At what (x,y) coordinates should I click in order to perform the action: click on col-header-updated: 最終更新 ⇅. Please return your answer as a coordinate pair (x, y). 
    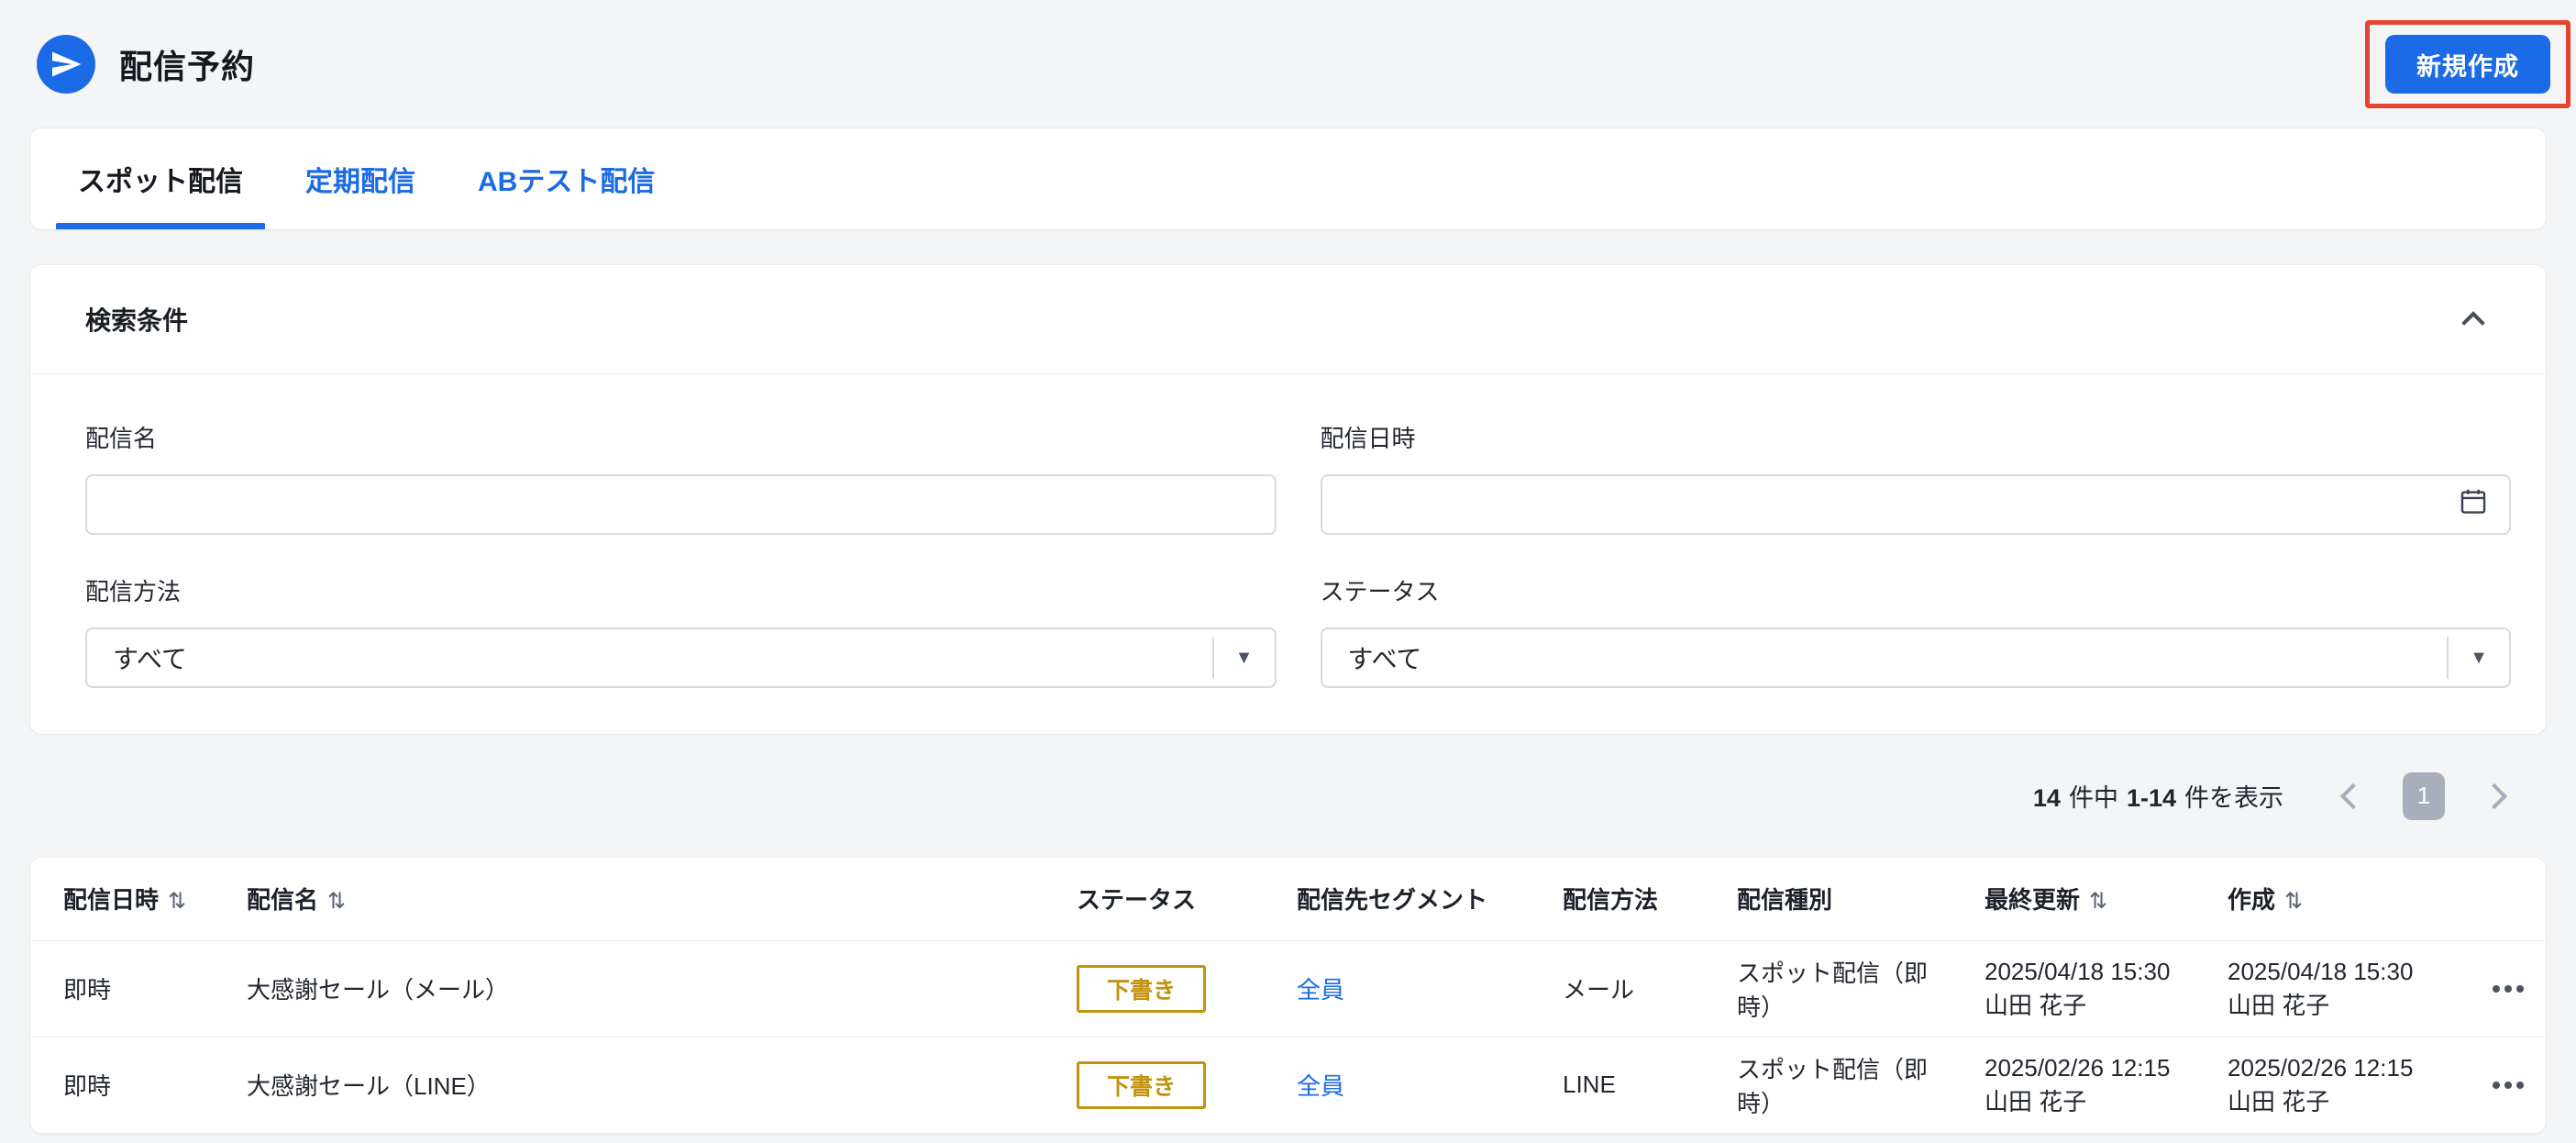
    Looking at the image, I should click on (2073, 899).